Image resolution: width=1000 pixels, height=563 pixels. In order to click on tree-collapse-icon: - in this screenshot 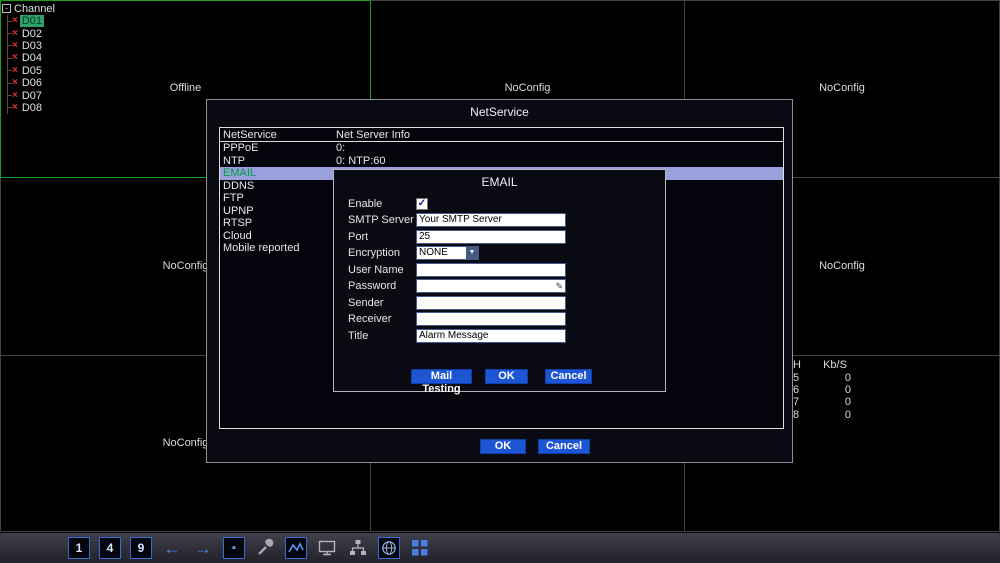, I will do `click(6, 8)`.